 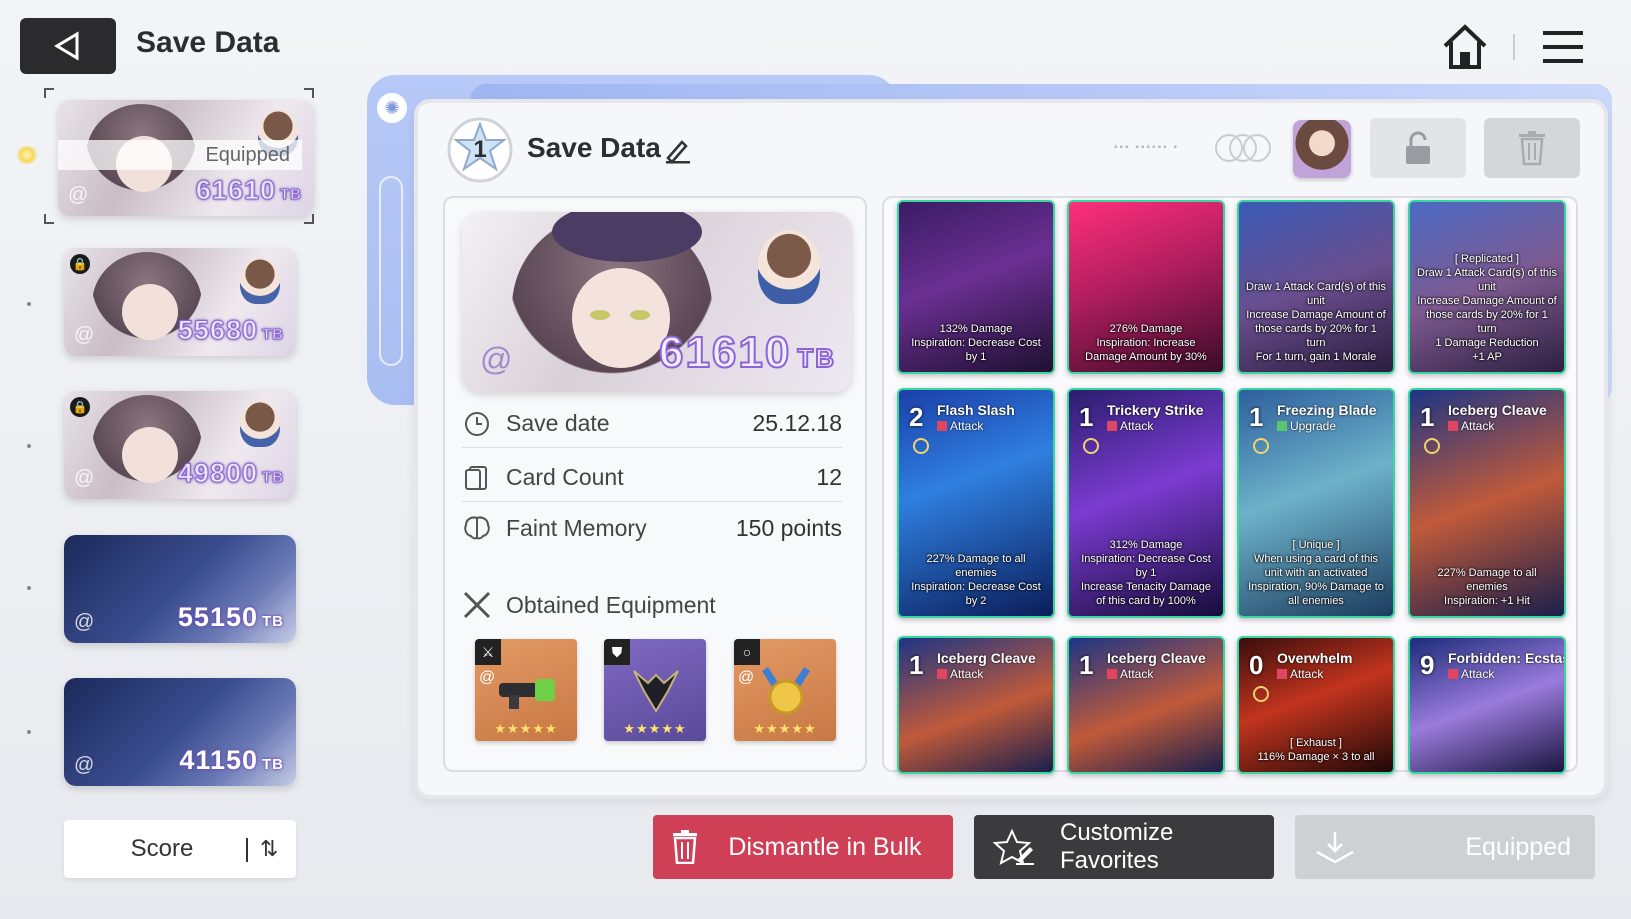 I want to click on save-name: Save Data, so click(x=594, y=147).